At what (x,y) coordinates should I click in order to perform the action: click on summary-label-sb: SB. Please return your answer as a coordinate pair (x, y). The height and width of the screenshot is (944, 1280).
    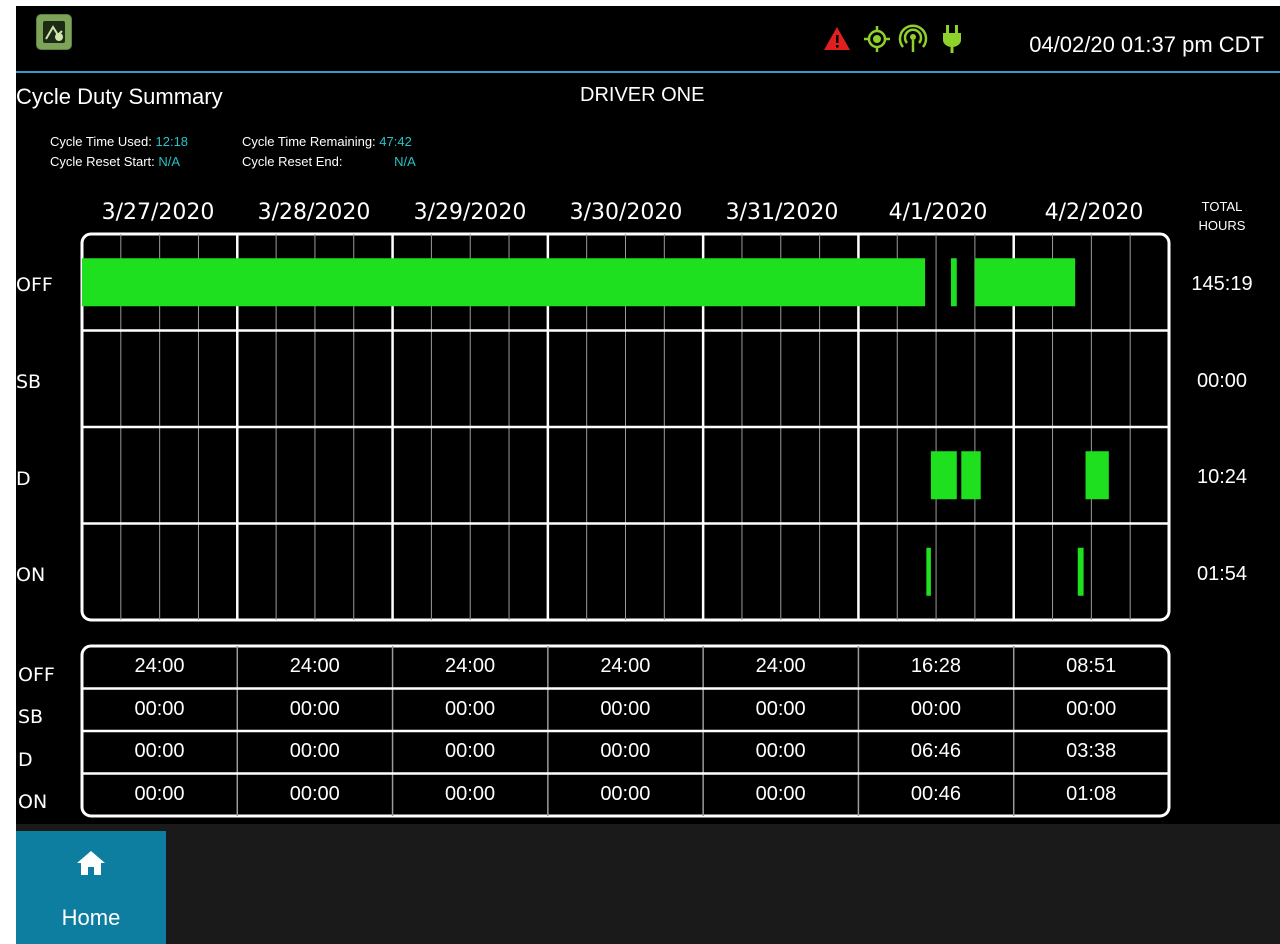
    Looking at the image, I should click on (31, 717).